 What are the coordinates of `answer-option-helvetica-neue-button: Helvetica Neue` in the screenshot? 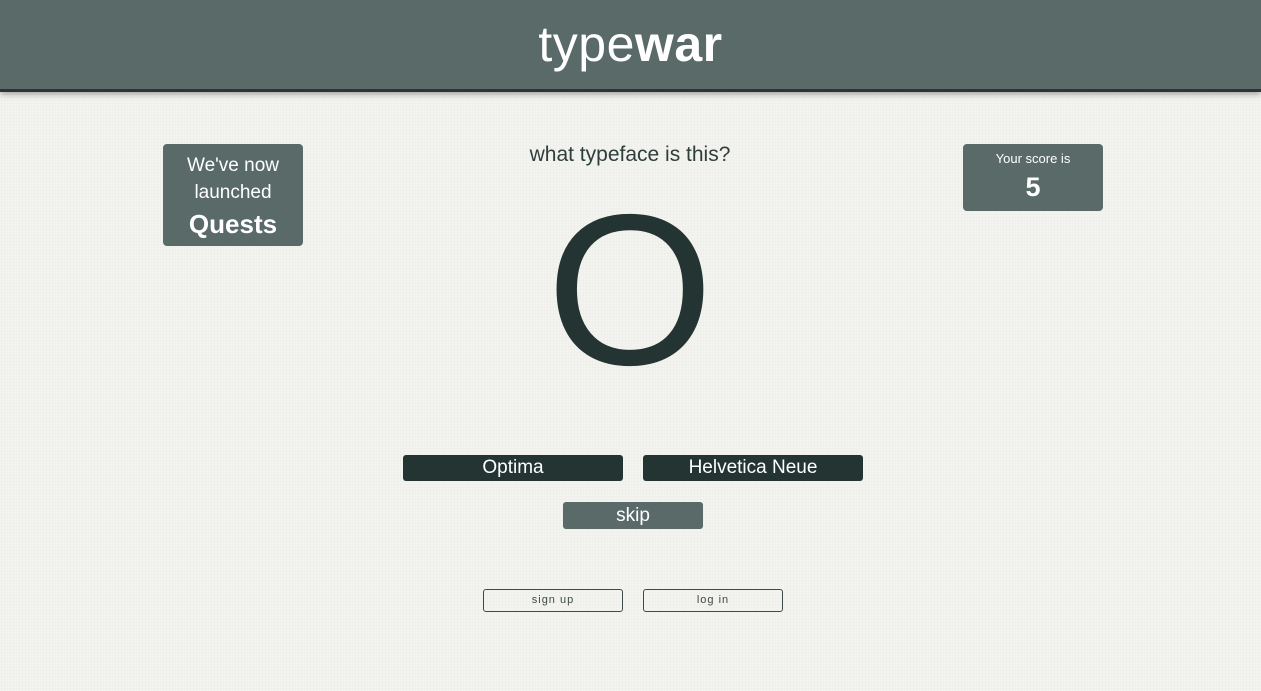 It's located at (753, 468).